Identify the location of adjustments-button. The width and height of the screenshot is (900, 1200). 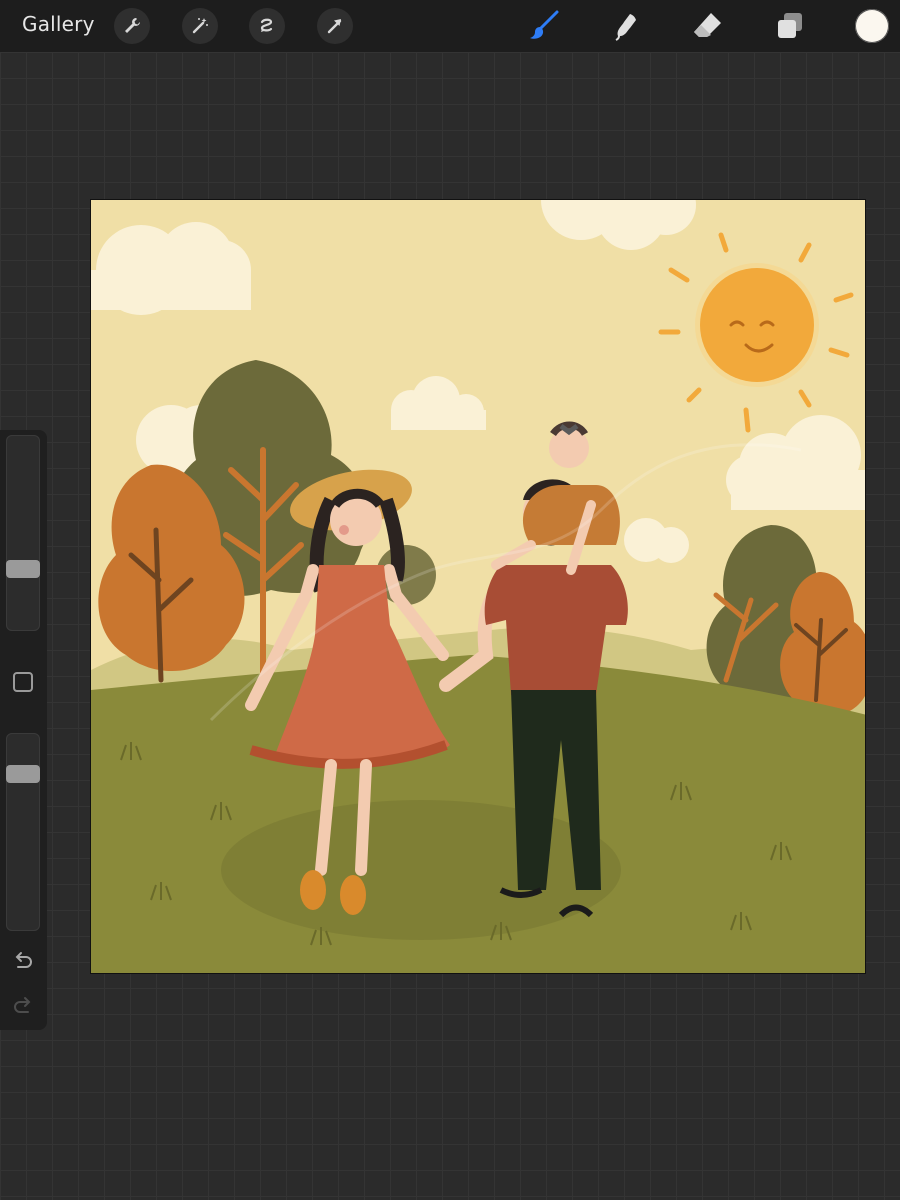
(200, 26).